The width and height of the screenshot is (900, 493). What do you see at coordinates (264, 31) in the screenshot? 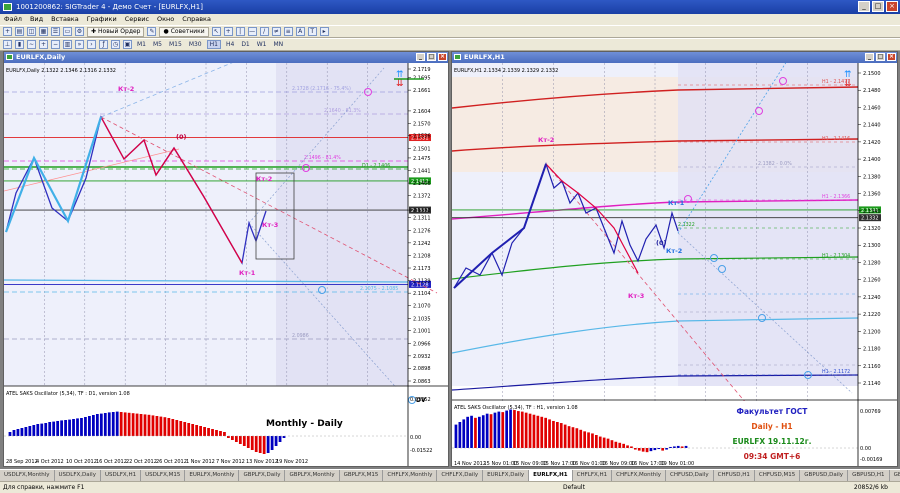
I see `trendline-icon: /` at bounding box center [264, 31].